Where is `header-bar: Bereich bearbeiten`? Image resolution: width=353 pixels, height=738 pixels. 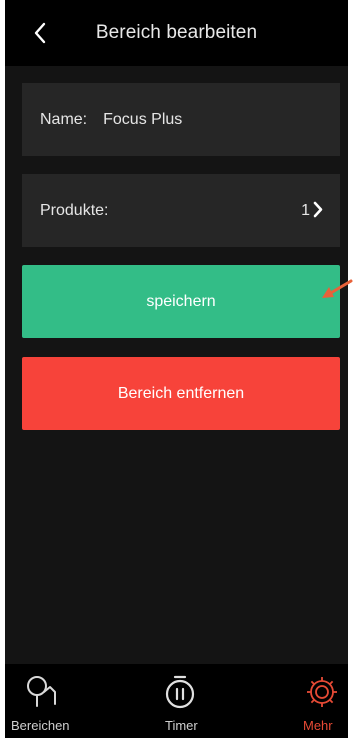 header-bar: Bereich bearbeiten is located at coordinates (176, 33).